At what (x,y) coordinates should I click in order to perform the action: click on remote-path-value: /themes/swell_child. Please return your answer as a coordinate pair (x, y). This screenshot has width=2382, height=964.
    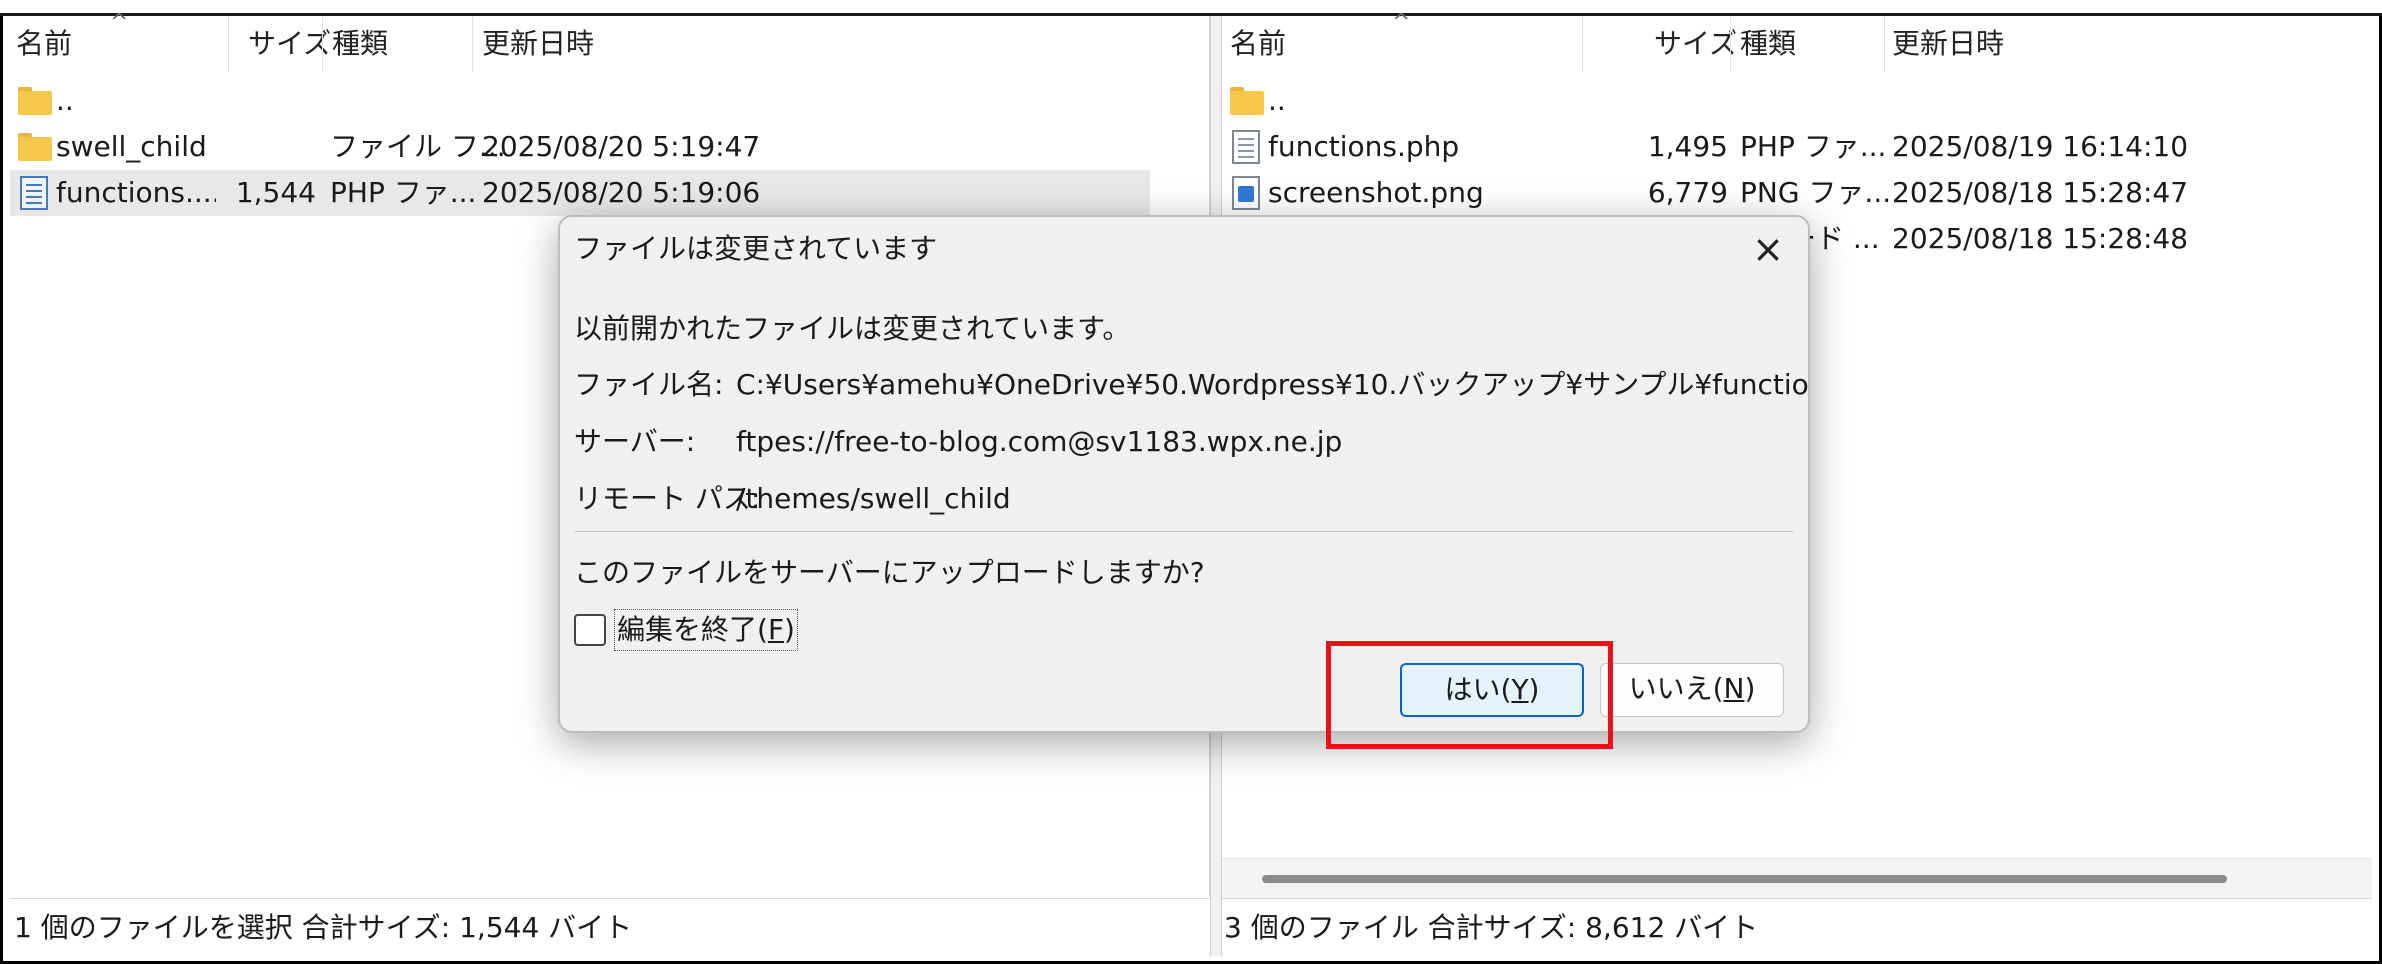
    Looking at the image, I should click on (873, 498).